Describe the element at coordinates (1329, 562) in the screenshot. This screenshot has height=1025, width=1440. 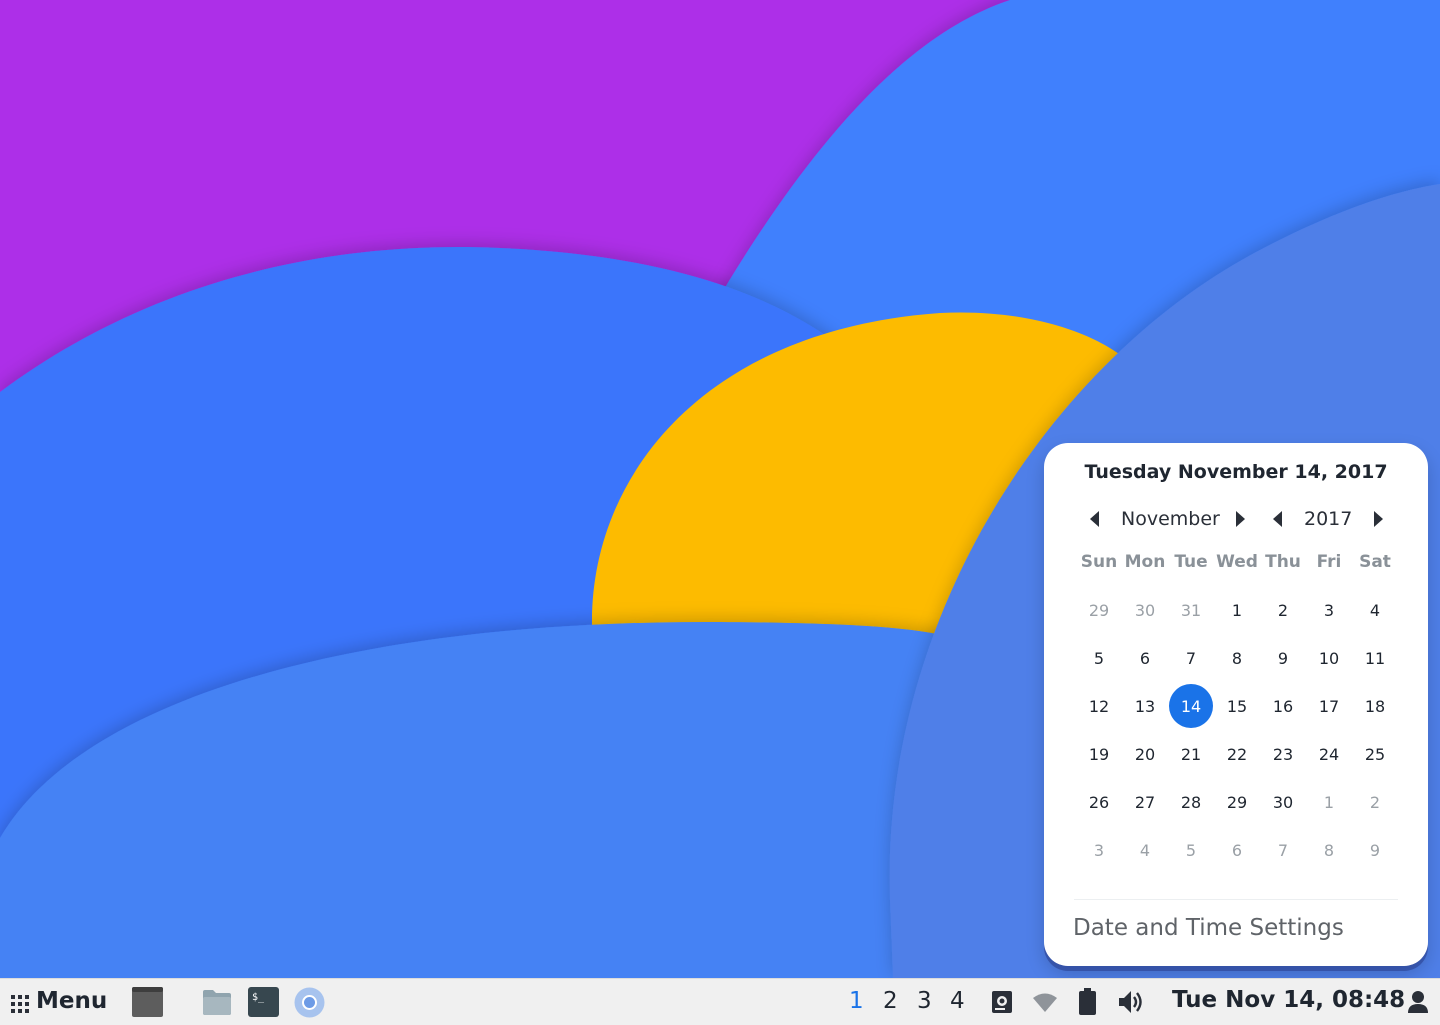
I see `weekday-label: Fri` at that location.